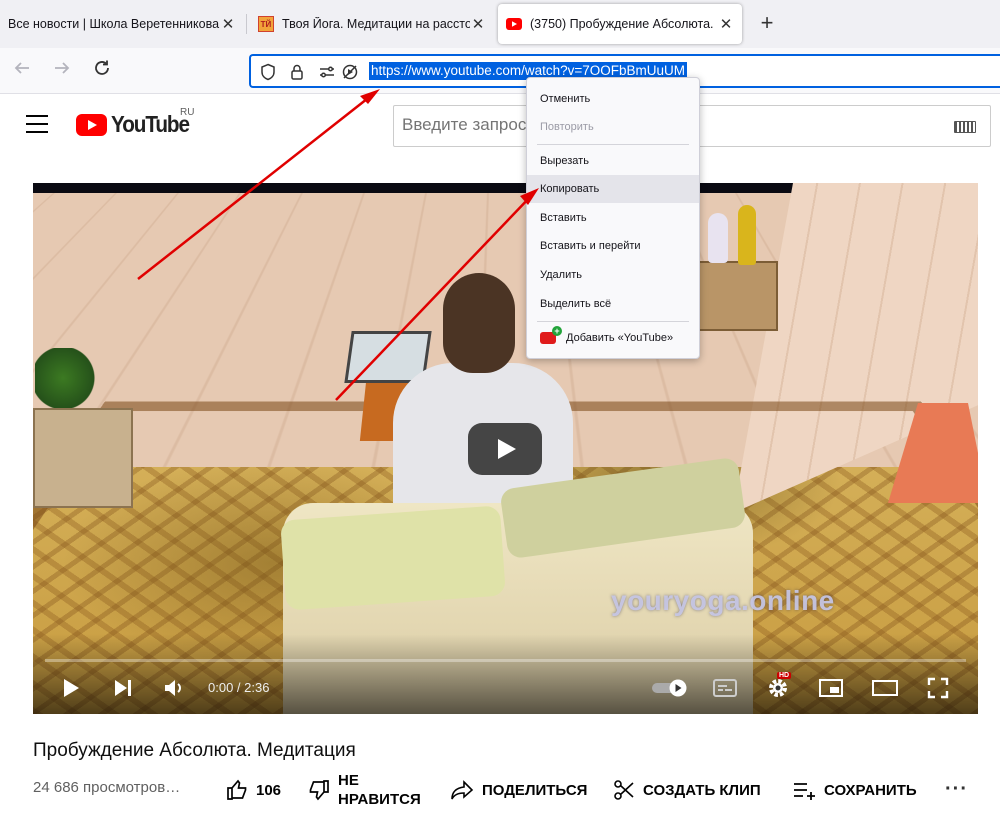  What do you see at coordinates (702, 790) in the screenshot?
I see `clip-label: СОЗДАТЬ КЛИП` at bounding box center [702, 790].